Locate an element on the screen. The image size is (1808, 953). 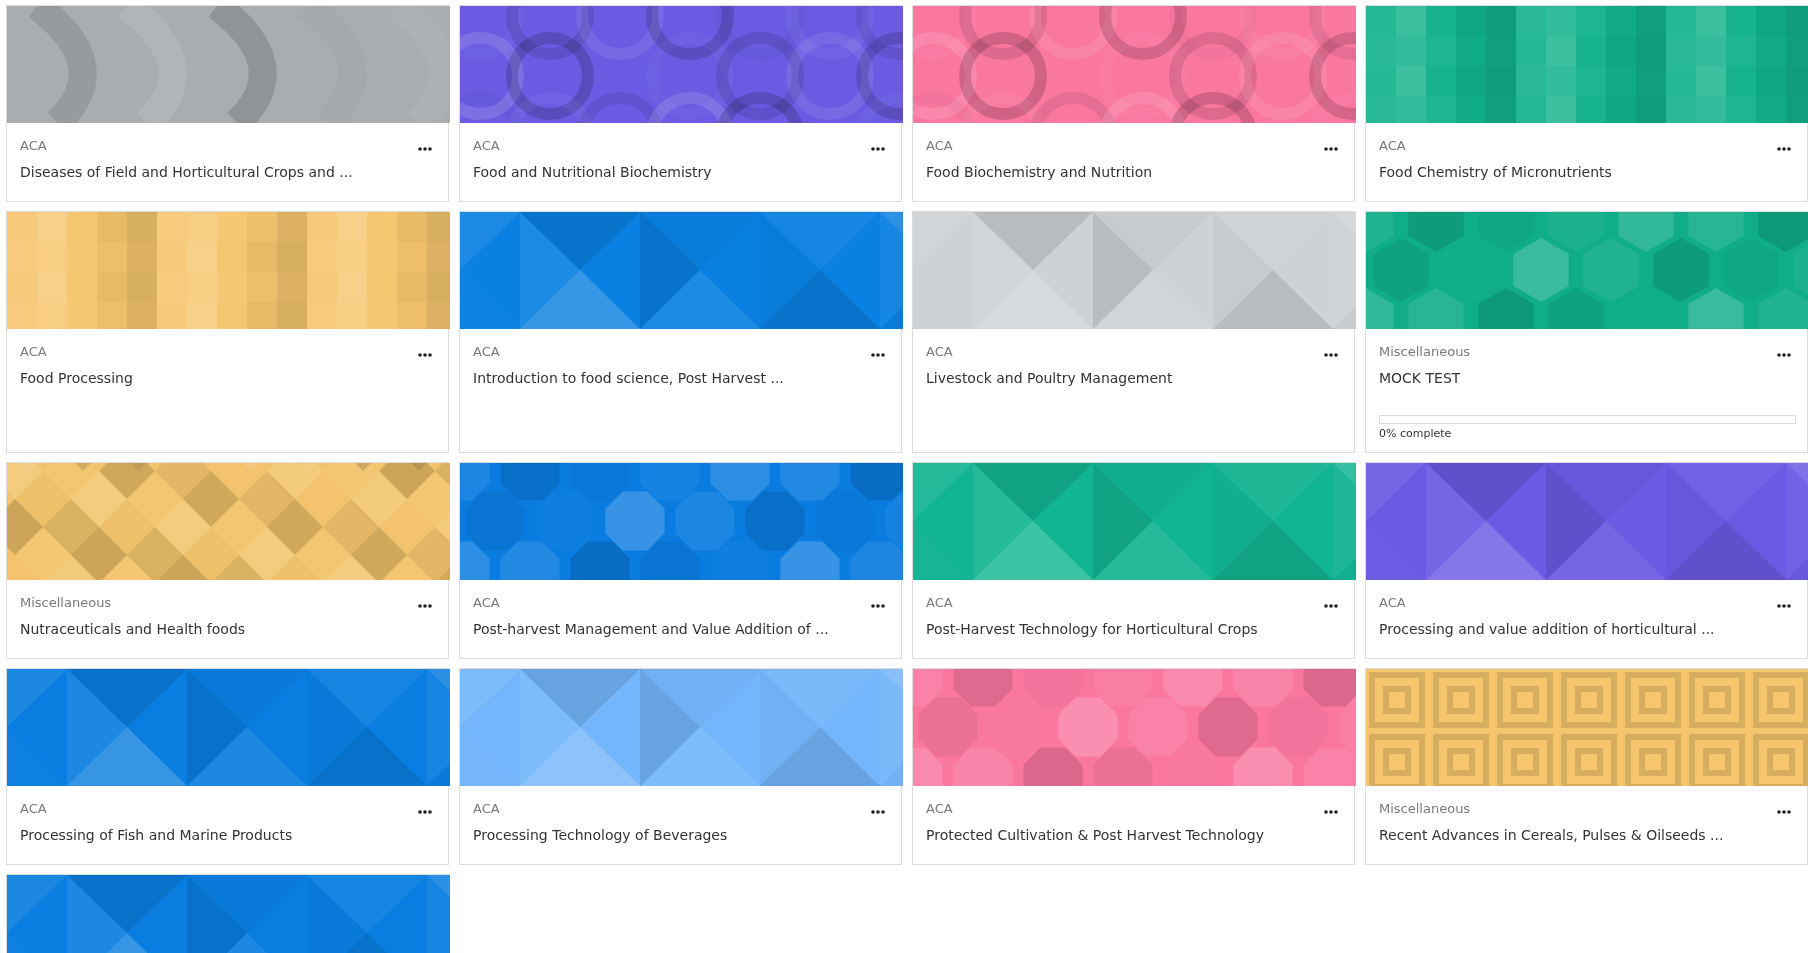
course-title: Food and Nutritional Biochemistry is located at coordinates (592, 172).